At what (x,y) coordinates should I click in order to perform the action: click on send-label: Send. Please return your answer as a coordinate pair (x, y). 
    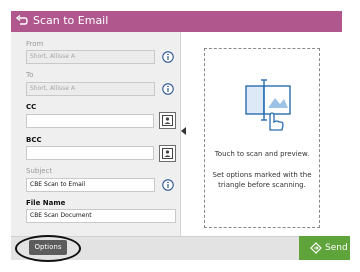
    Looking at the image, I should click on (336, 248).